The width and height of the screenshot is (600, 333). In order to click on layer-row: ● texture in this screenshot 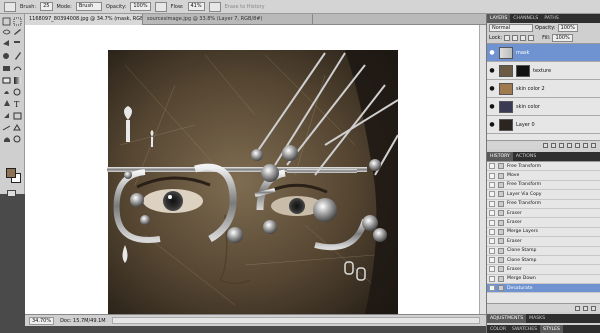, I will do `click(543, 71)`.